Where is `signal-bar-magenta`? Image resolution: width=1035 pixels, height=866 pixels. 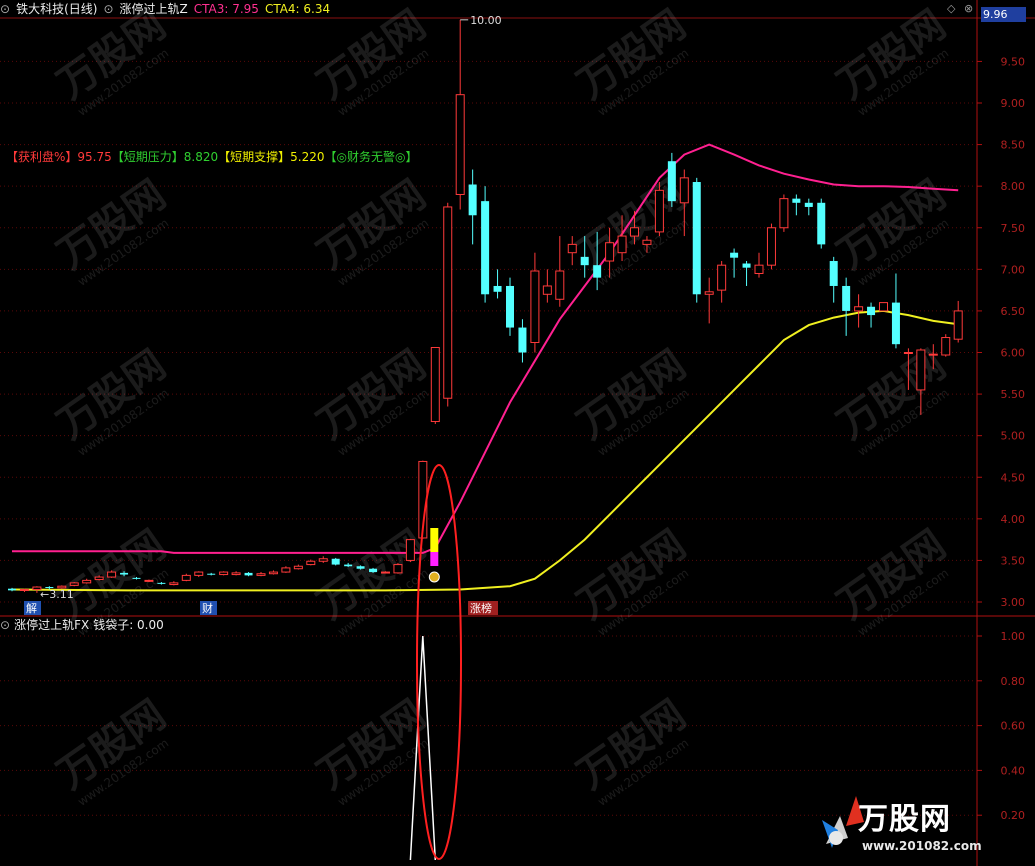
signal-bar-magenta is located at coordinates (434, 559).